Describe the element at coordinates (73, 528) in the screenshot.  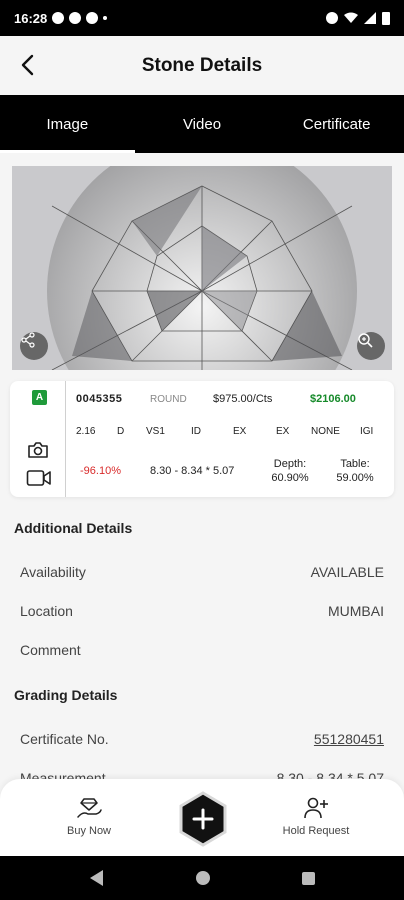
I see `additional-details-heading: Additional Details` at that location.